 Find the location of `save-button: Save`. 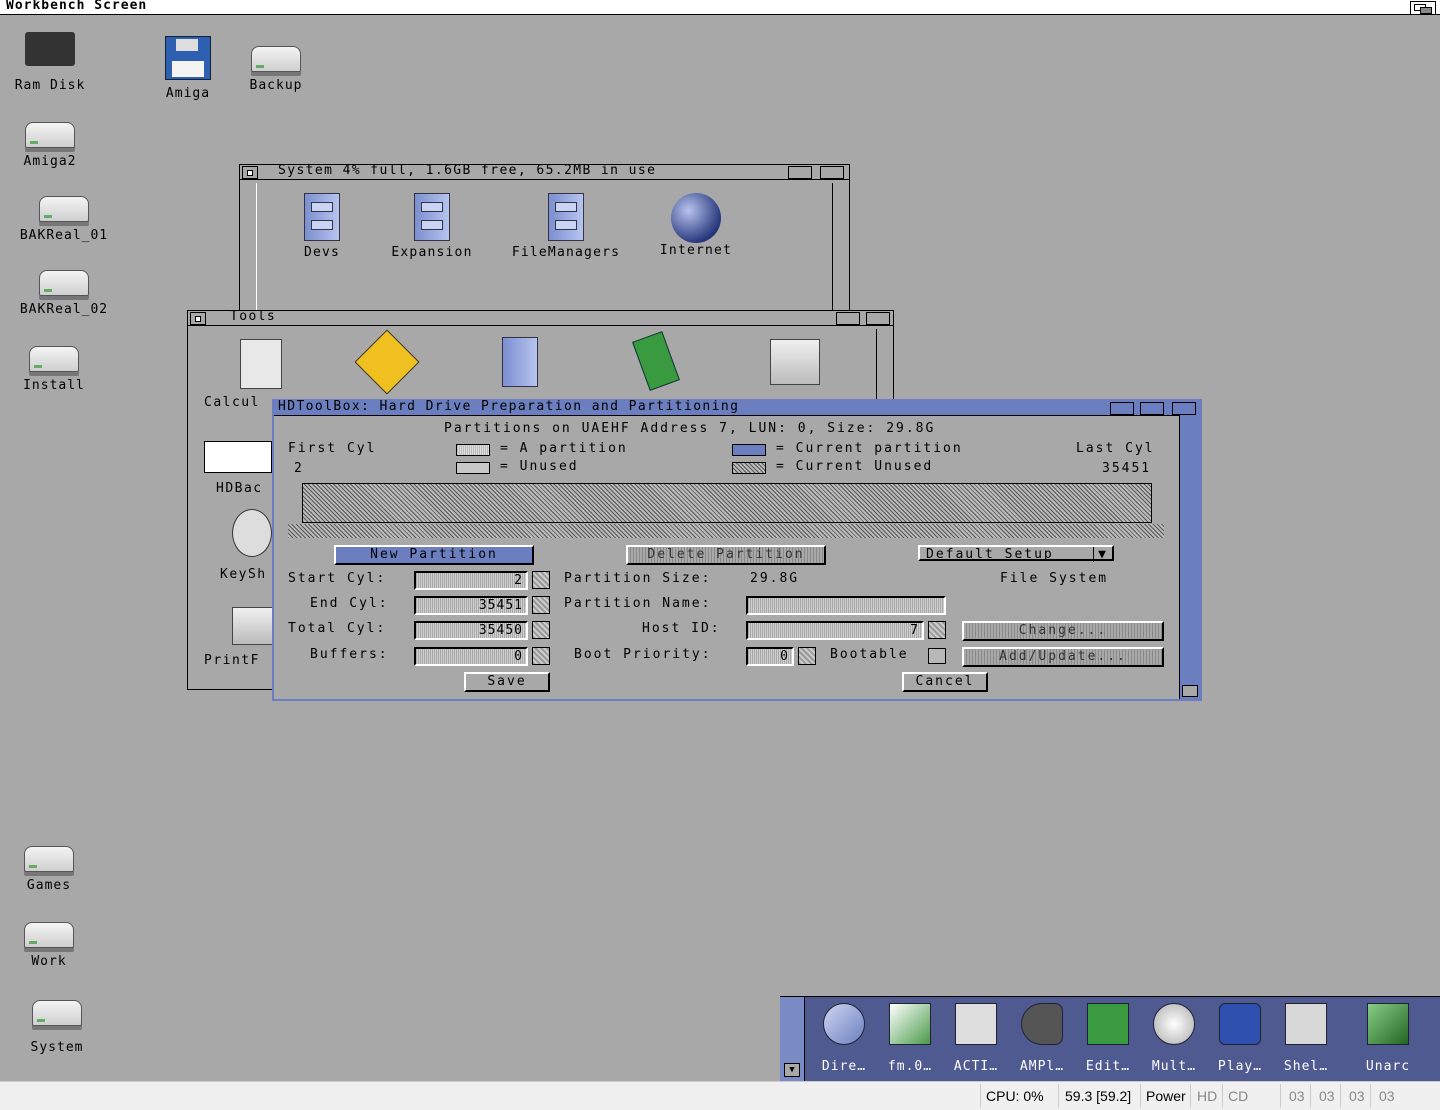

save-button: Save is located at coordinates (507, 682).